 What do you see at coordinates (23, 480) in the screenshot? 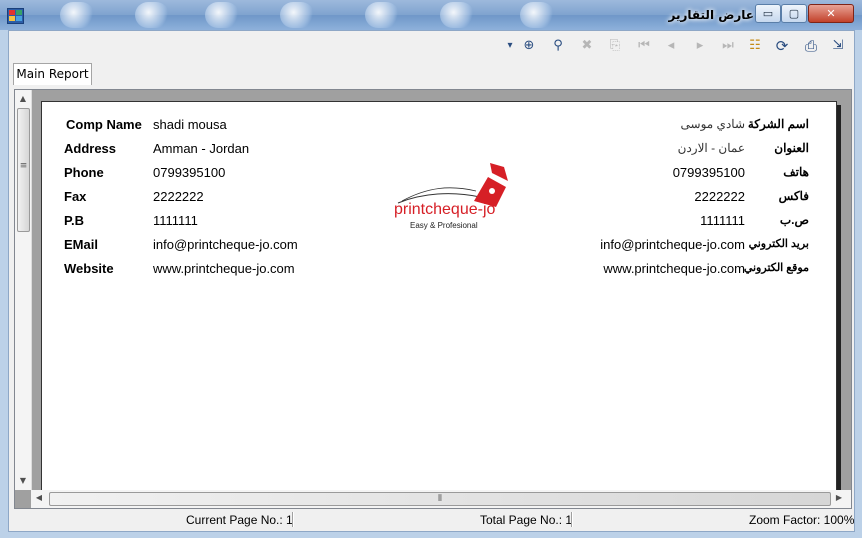
I see `scroll-down-icon: ▼` at bounding box center [23, 480].